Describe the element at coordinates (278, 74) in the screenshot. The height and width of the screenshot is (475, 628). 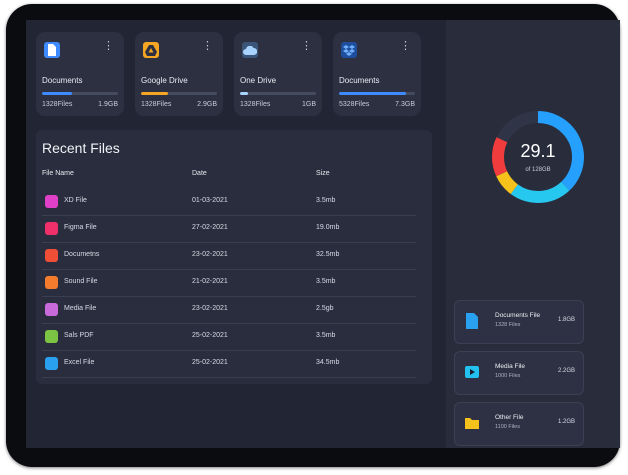
I see `storage-card-one-drive: ⋮ One Drive 1328Files 1GB` at that location.